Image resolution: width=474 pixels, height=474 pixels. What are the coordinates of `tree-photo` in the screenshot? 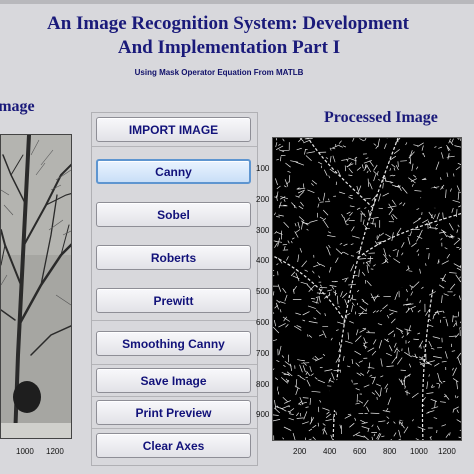 It's located at (36, 286).